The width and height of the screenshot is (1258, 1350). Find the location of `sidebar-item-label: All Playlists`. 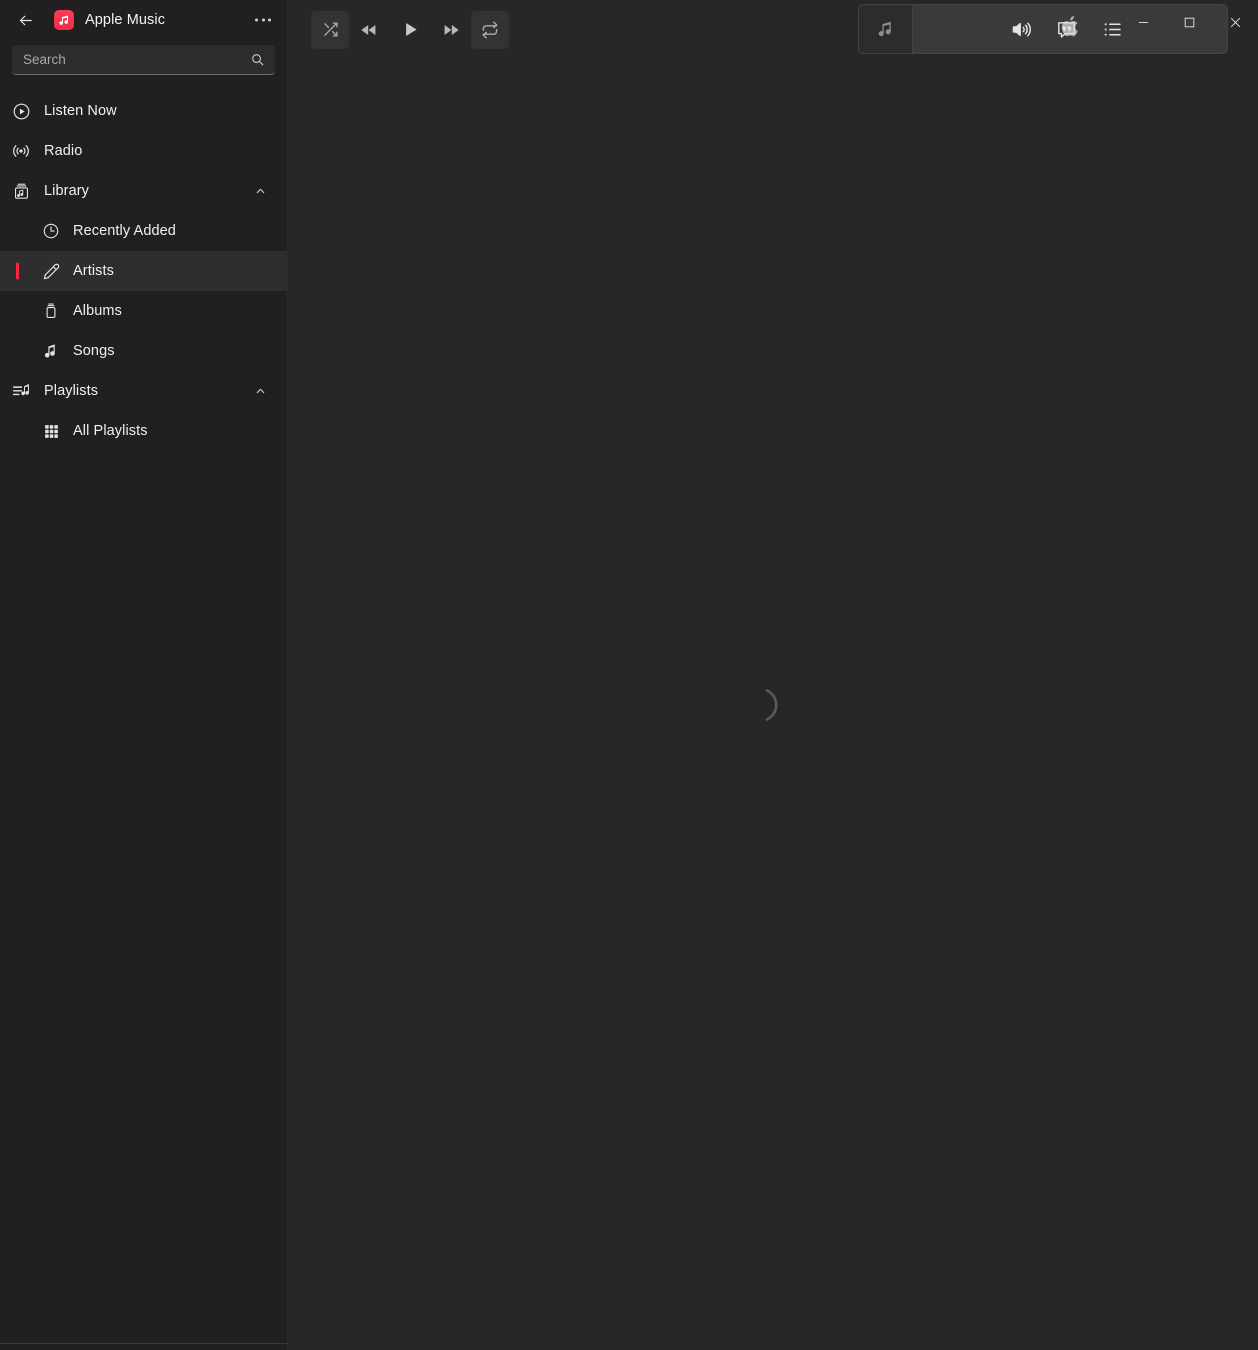

sidebar-item-label: All Playlists is located at coordinates (110, 431).